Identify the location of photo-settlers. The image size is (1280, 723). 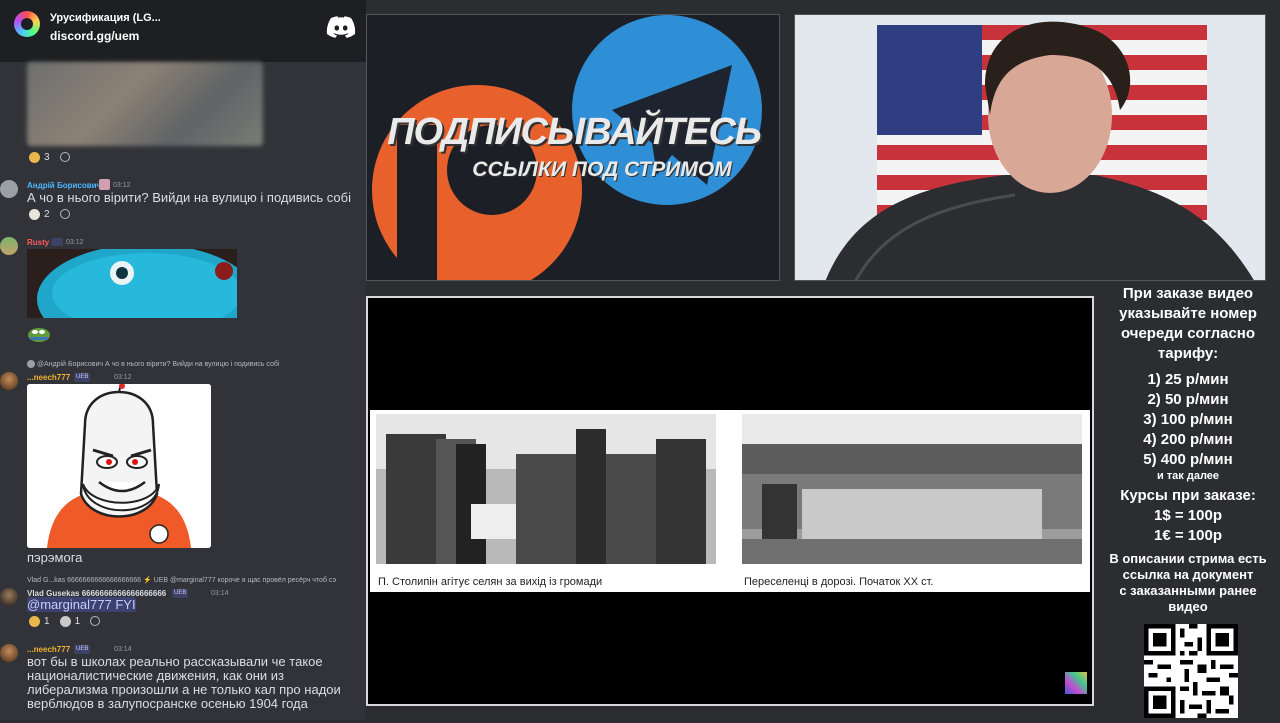
(912, 489).